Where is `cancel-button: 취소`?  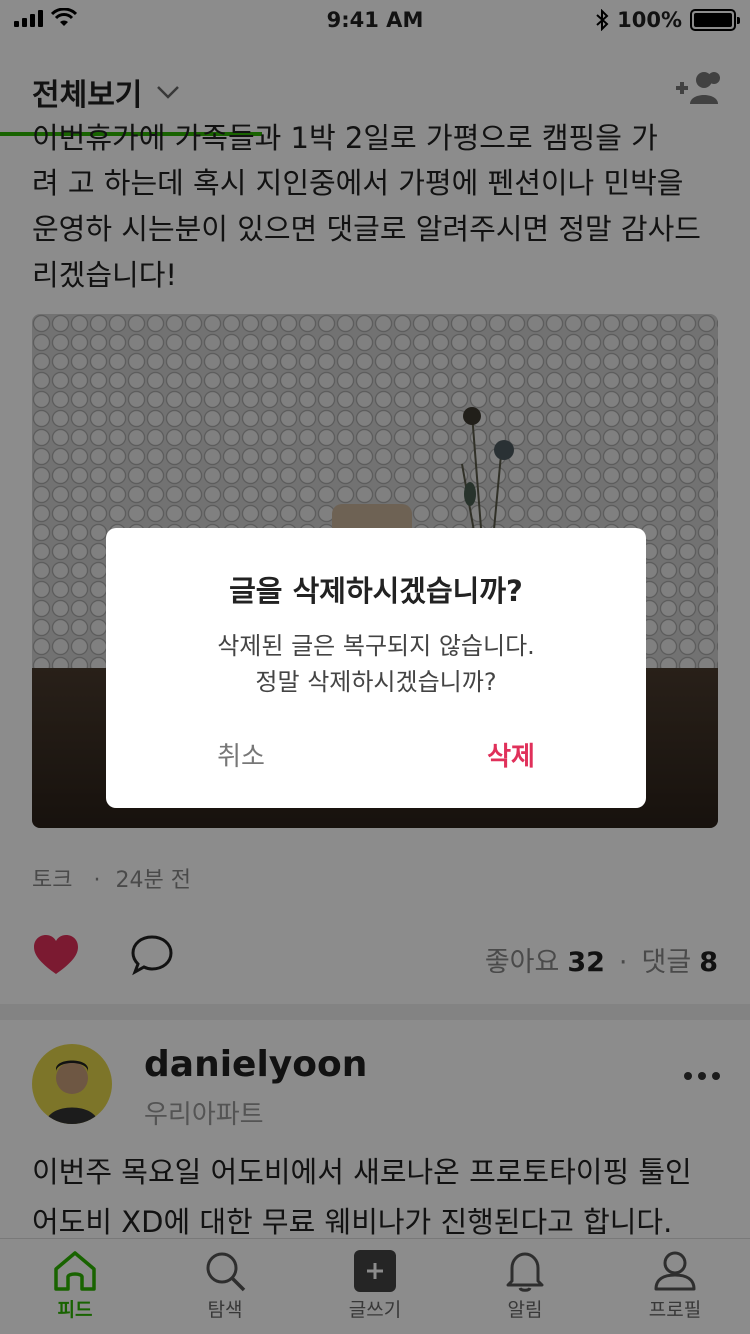 cancel-button: 취소 is located at coordinates (241, 754).